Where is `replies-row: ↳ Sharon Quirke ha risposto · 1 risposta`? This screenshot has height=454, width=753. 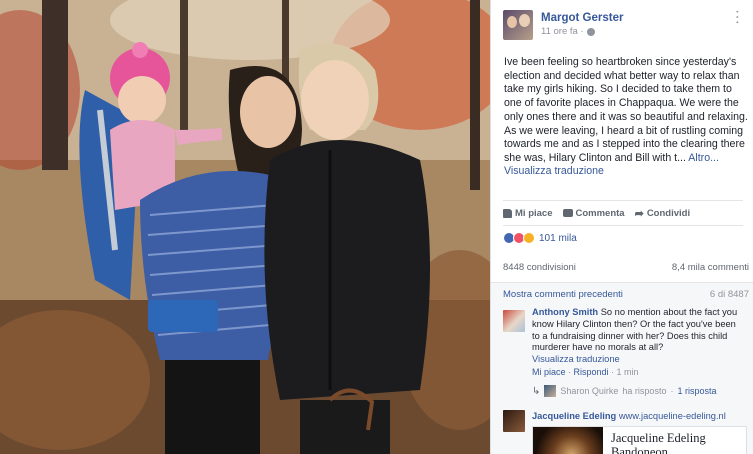
replies-row: ↳ Sharon Quirke ha risposto · 1 risposta is located at coordinates (624, 391).